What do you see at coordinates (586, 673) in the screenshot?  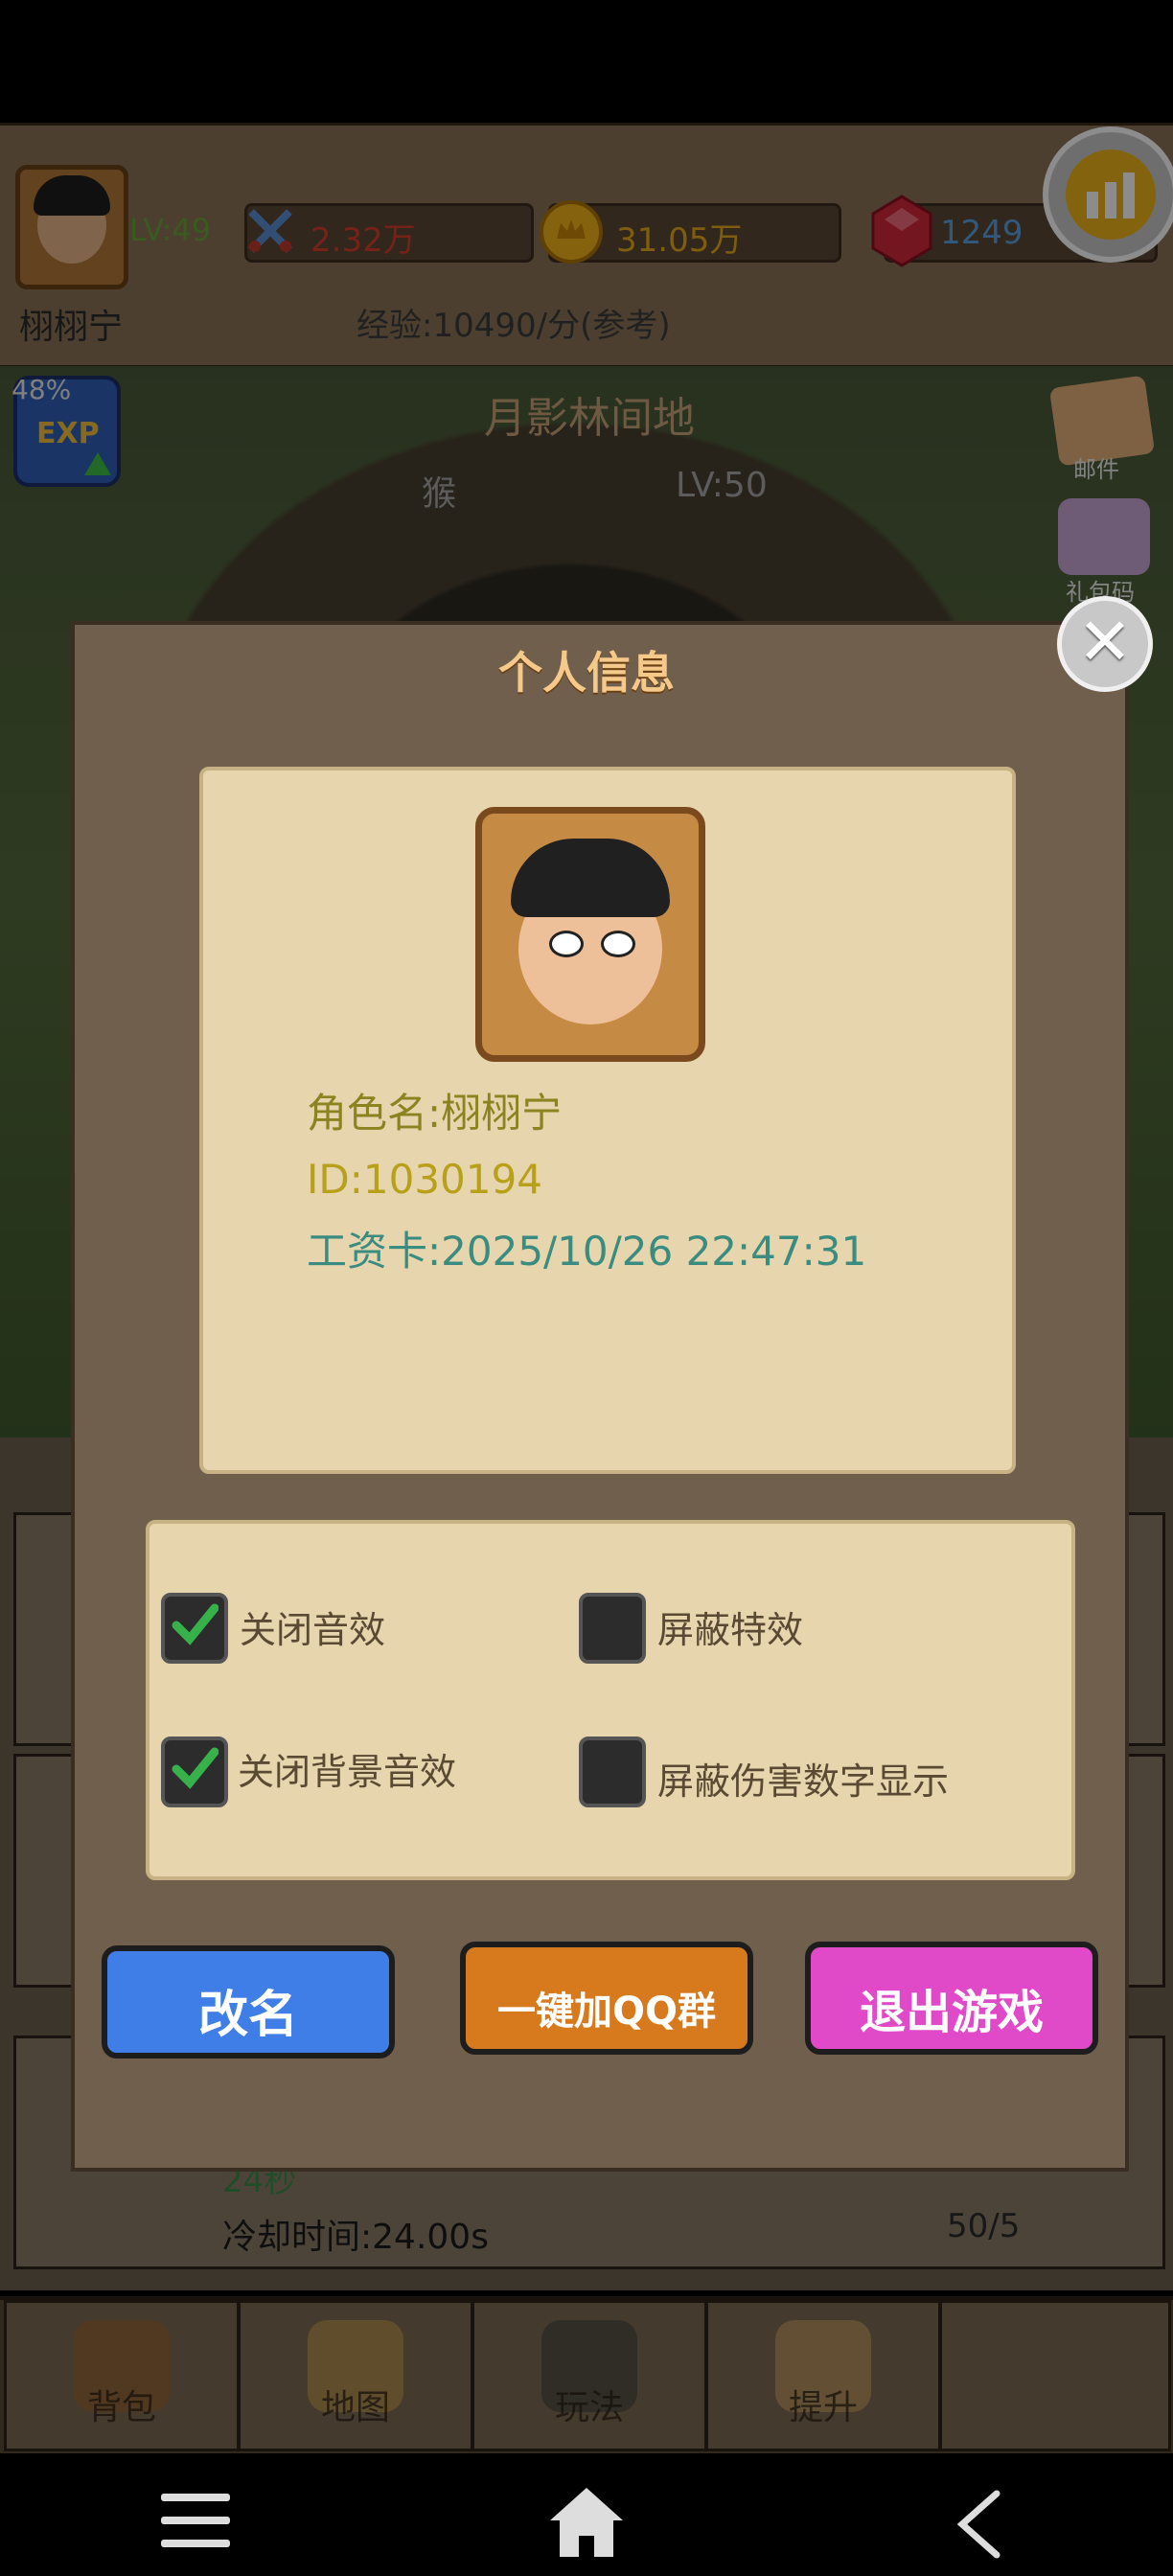 I see `dialog-title: 个人信息` at bounding box center [586, 673].